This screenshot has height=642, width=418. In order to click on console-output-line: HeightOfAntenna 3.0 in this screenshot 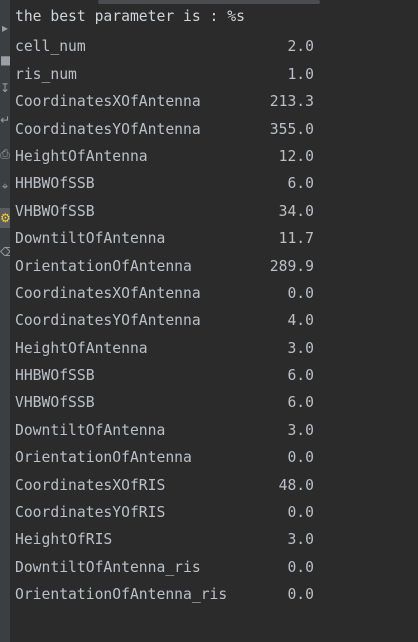, I will do `click(216, 348)`.